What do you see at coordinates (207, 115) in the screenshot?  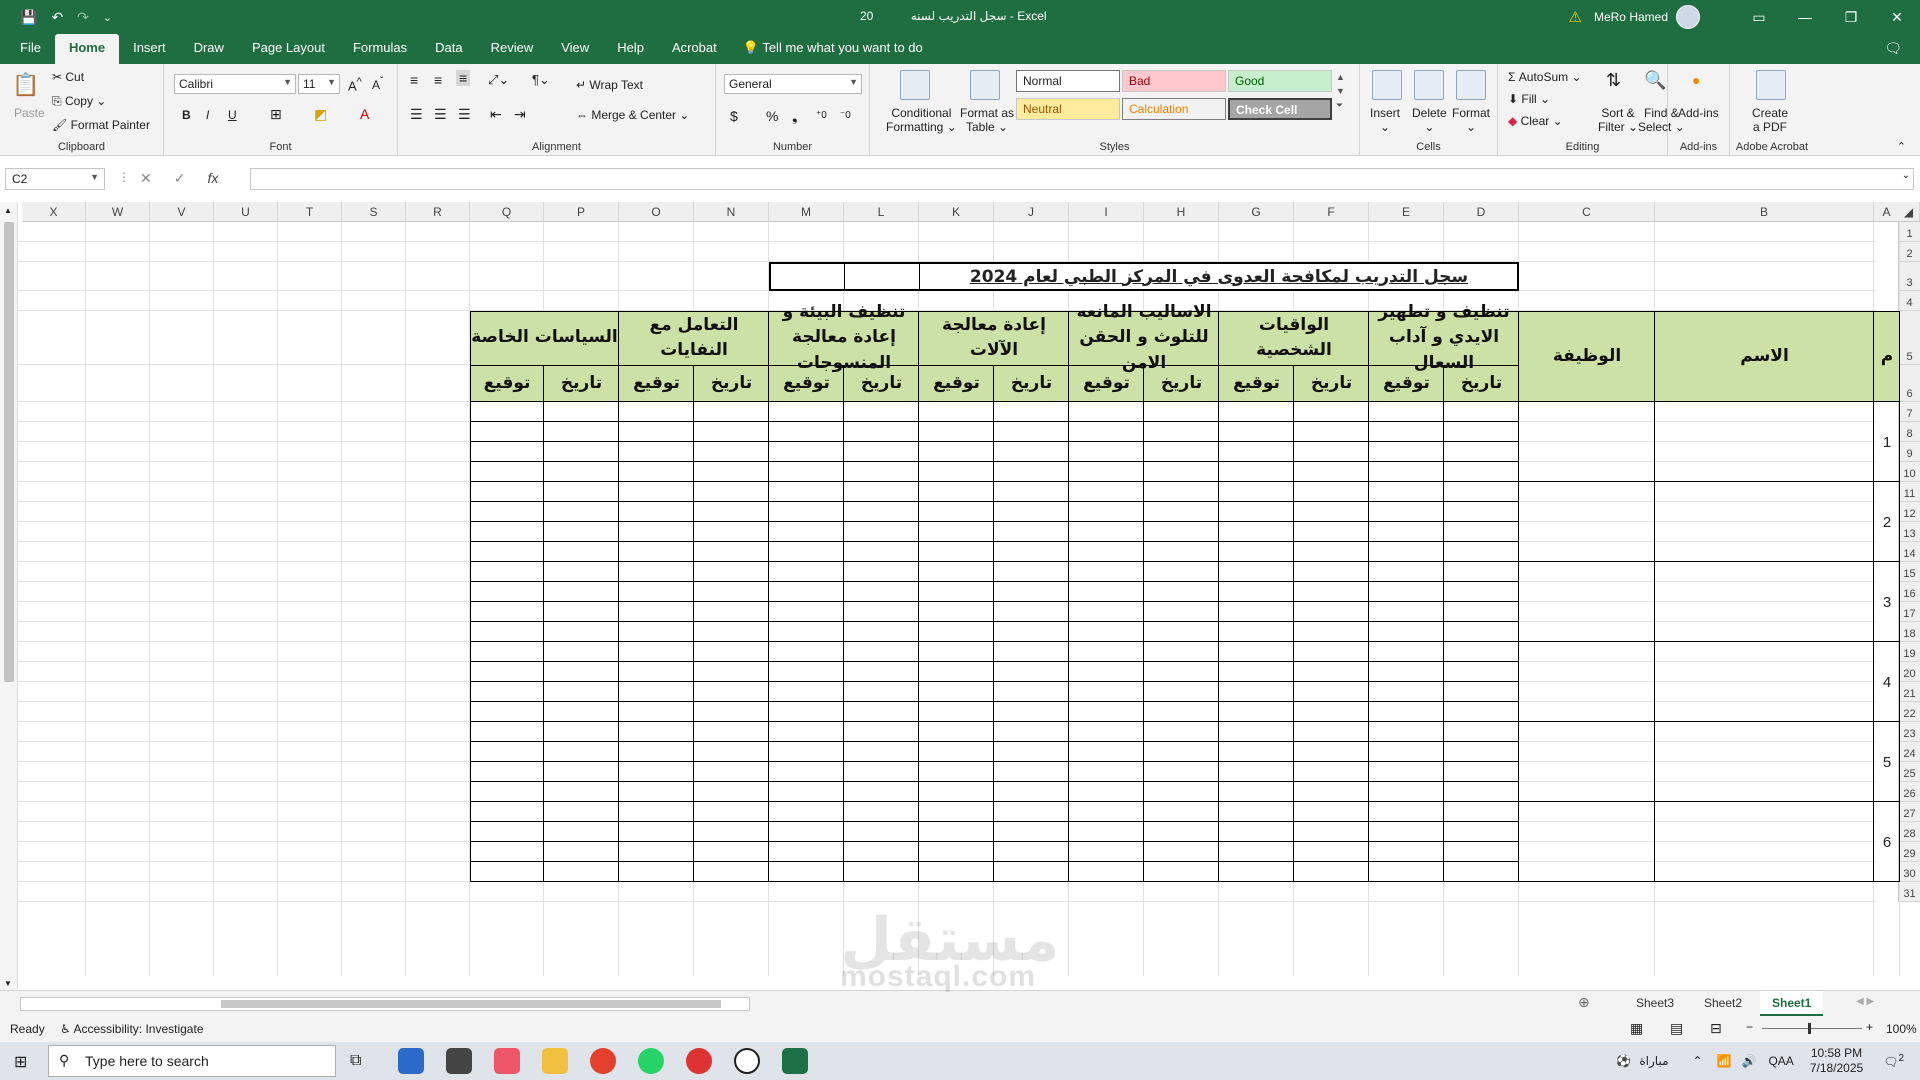 I see `italic-button: I` at bounding box center [207, 115].